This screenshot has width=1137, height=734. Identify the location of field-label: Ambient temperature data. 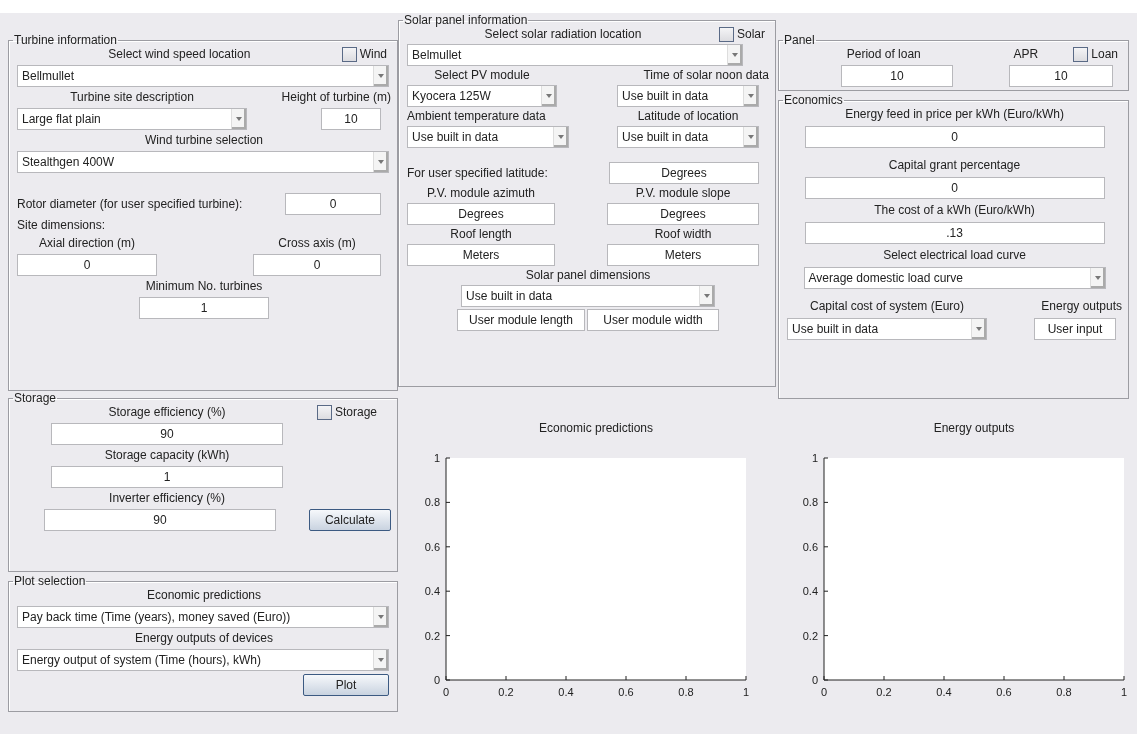
(476, 116).